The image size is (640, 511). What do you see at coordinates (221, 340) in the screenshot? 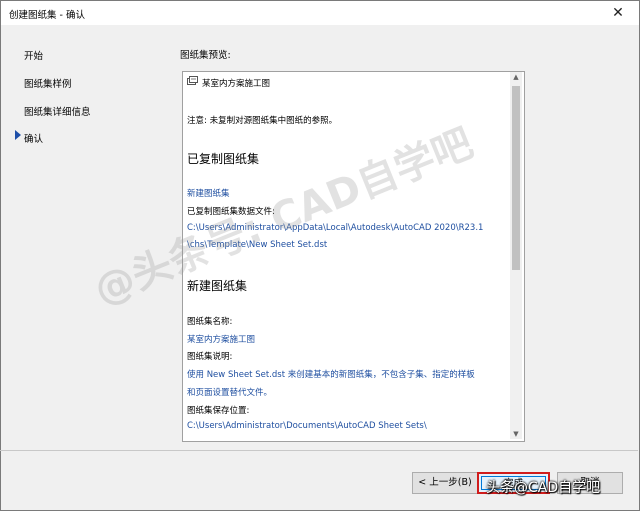
I see `sheet-set-name-value: 某室内方案施工图` at bounding box center [221, 340].